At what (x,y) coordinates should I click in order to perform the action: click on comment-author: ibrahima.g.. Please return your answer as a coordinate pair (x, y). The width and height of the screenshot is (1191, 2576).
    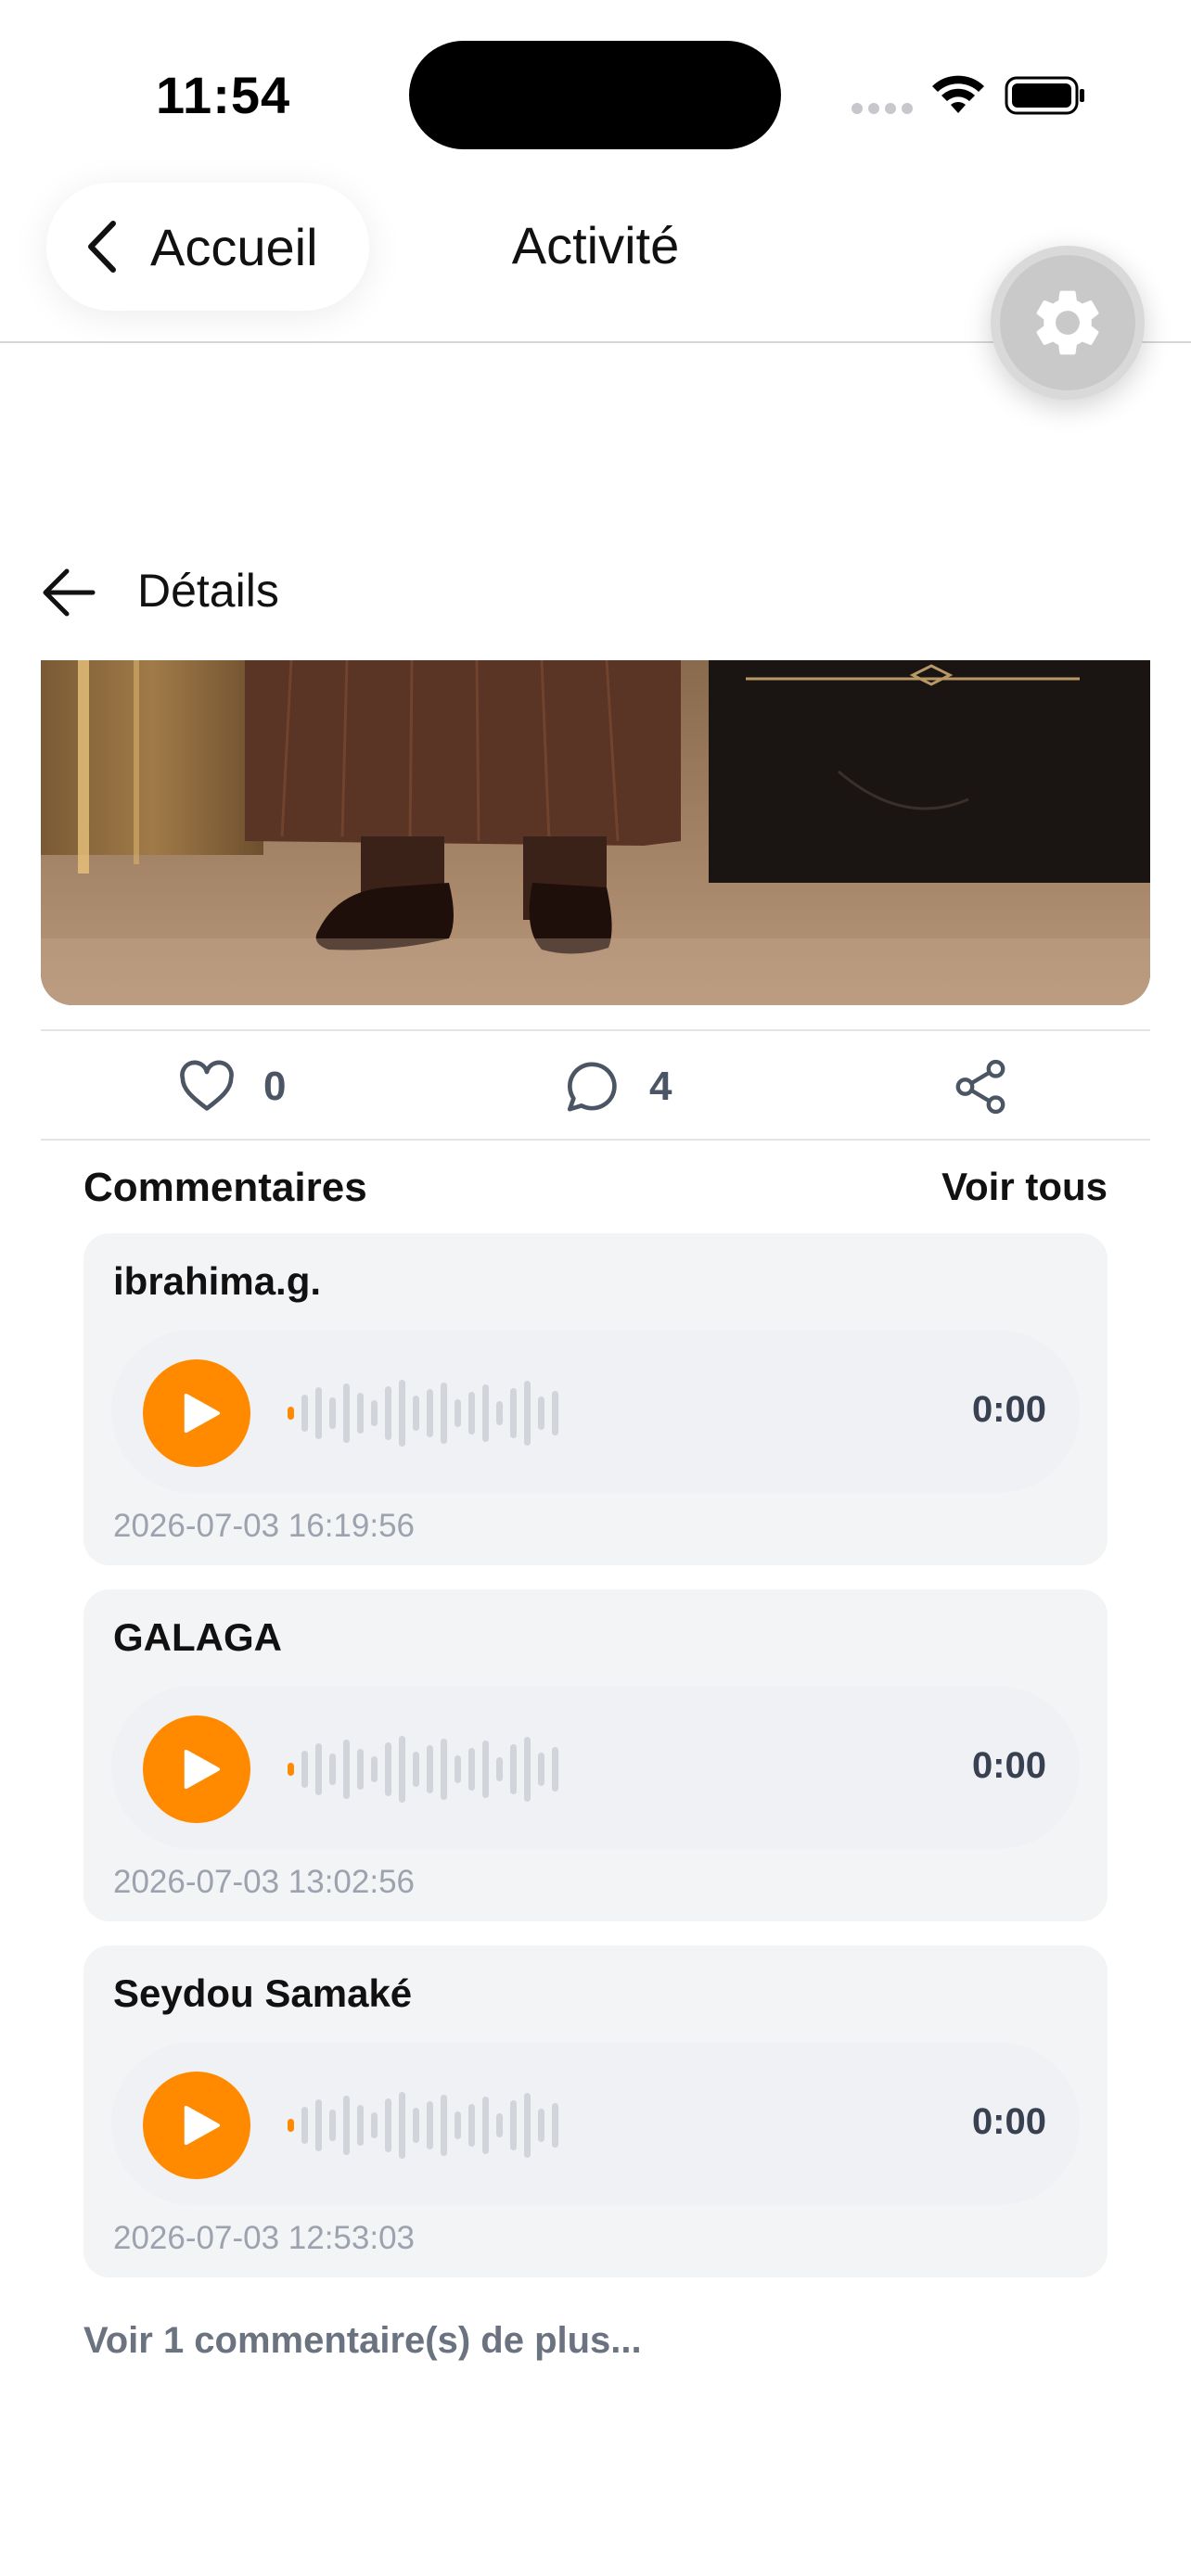
    Looking at the image, I should click on (217, 1281).